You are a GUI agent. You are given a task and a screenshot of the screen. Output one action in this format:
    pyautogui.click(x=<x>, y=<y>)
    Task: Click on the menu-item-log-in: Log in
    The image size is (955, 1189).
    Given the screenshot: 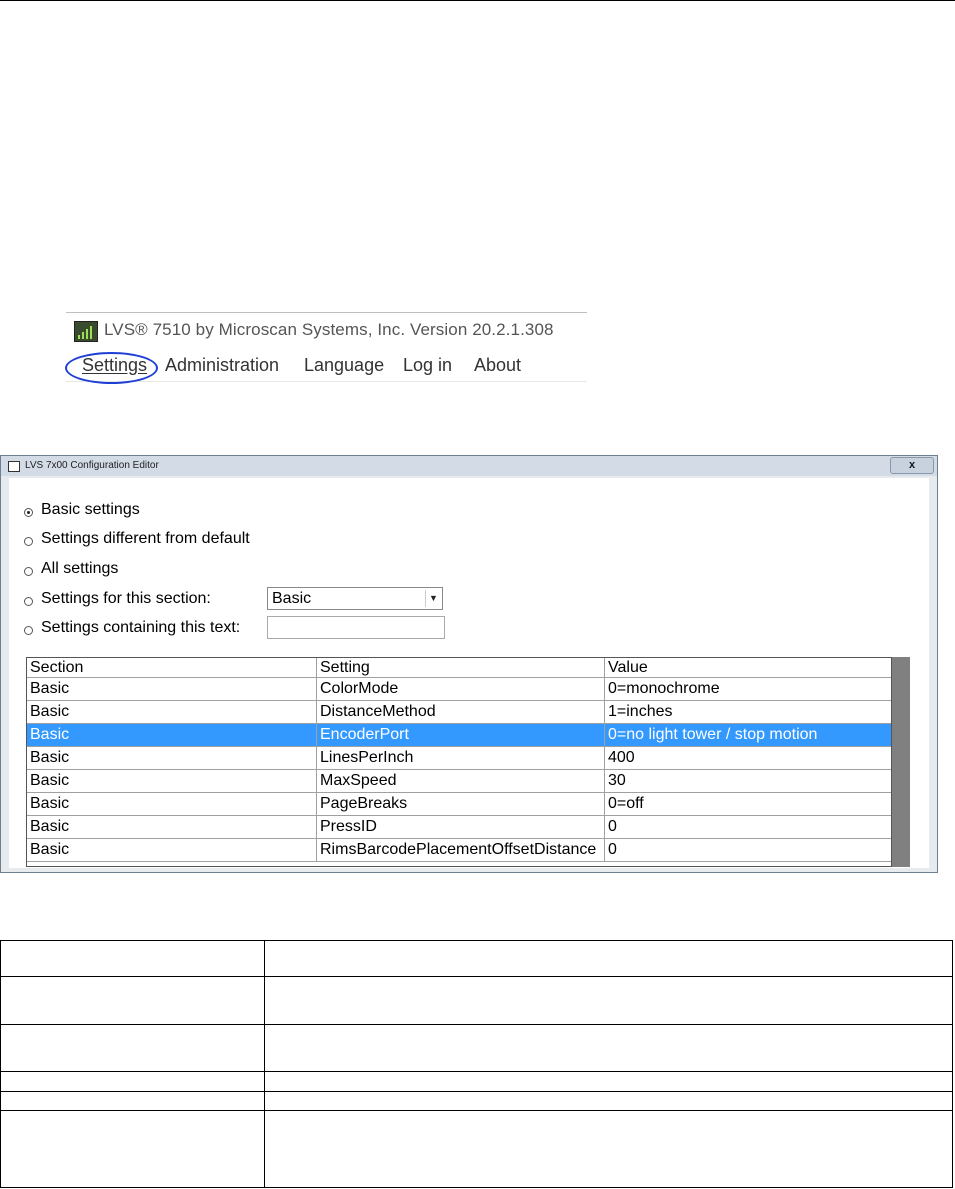 What is the action you would take?
    pyautogui.click(x=427, y=365)
    